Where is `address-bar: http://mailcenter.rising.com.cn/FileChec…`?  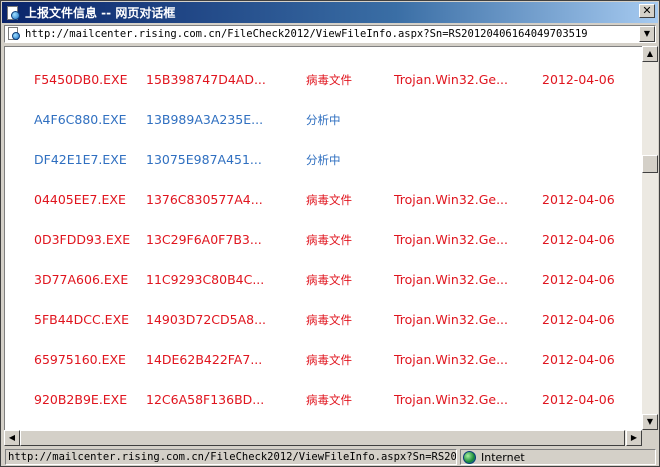
address-bar: http://mailcenter.rising.com.cn/FileChec… is located at coordinates (330, 34).